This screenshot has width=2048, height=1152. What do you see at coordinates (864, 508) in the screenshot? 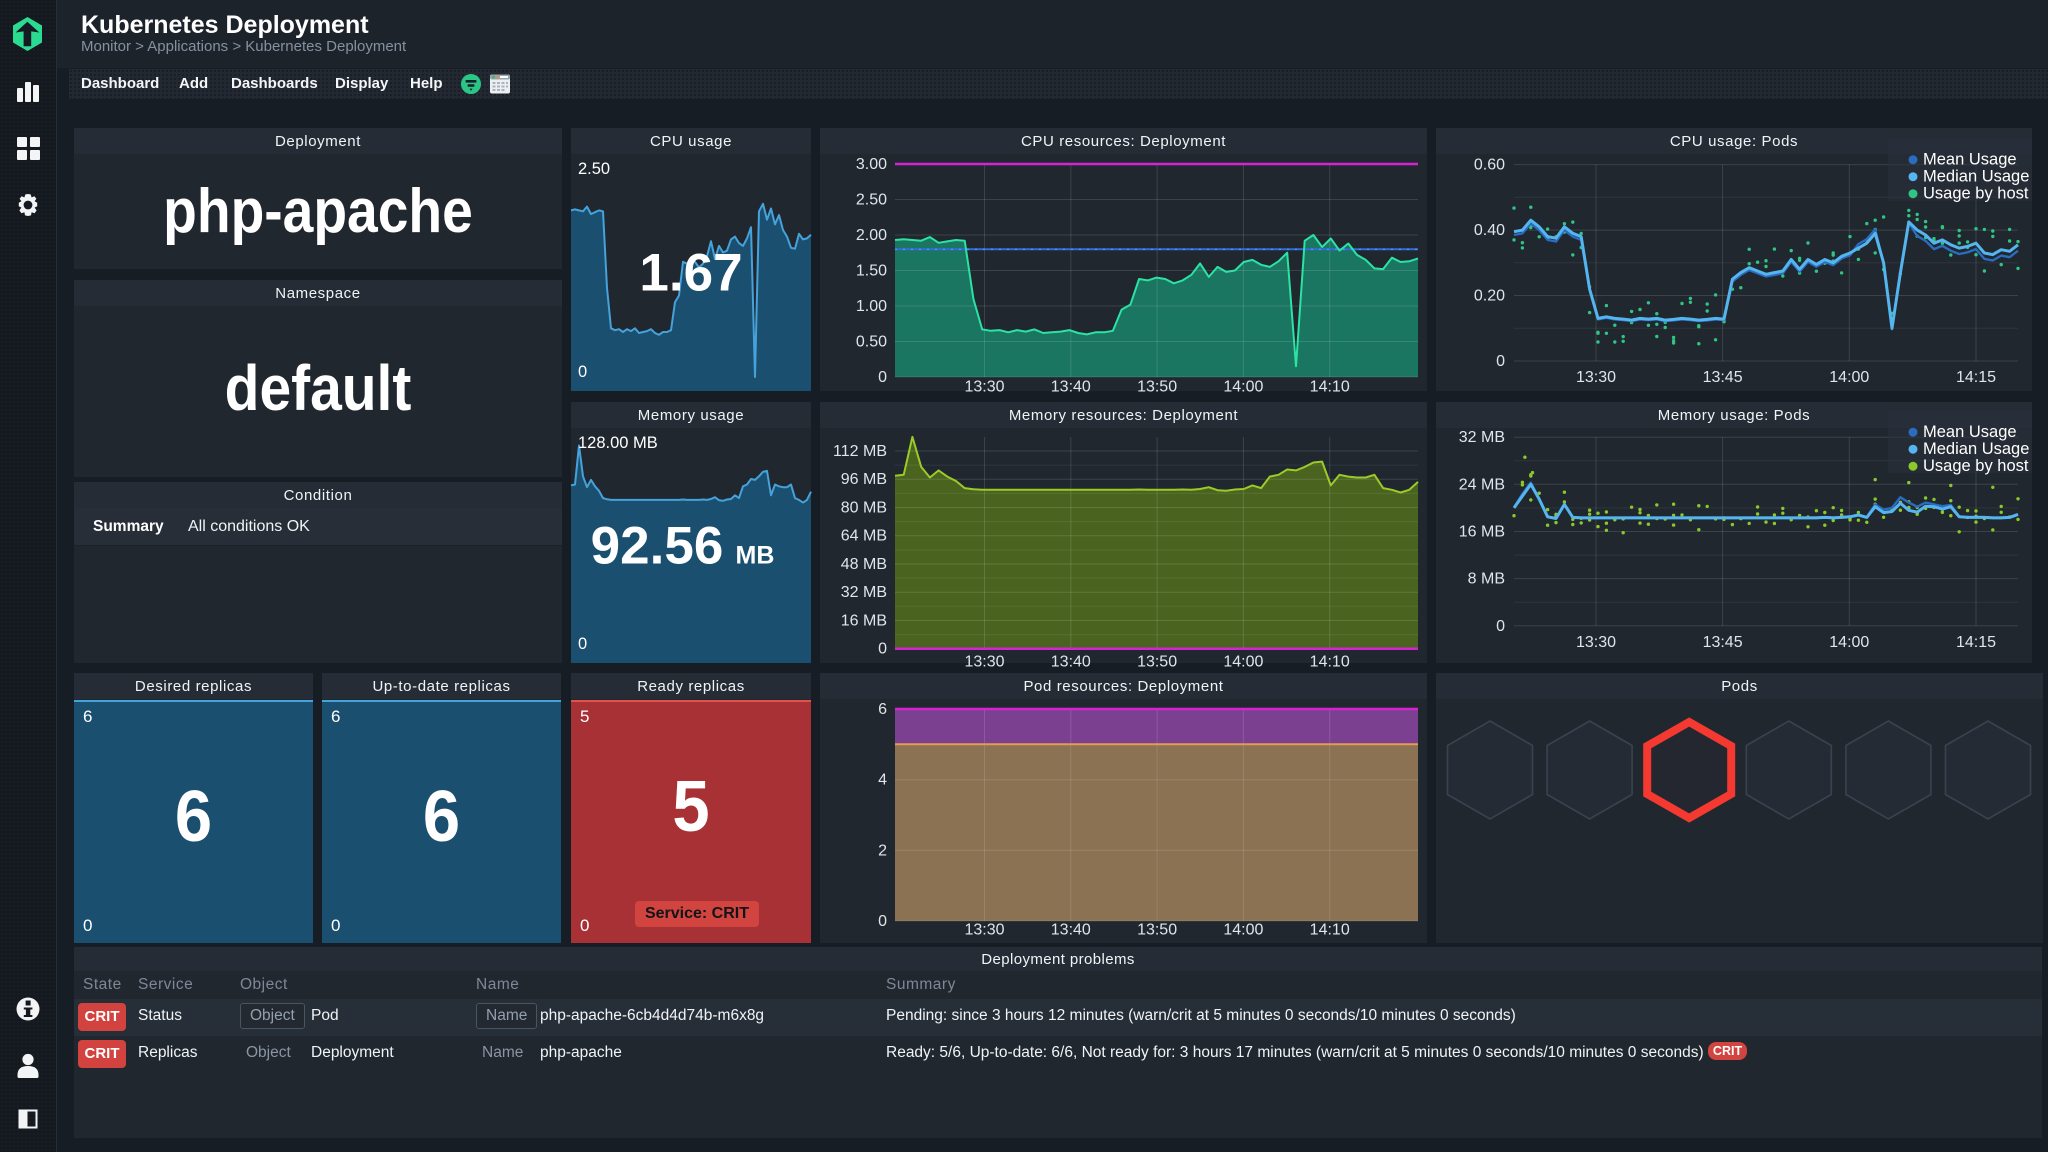
I see `svg-text: 80 MB` at bounding box center [864, 508].